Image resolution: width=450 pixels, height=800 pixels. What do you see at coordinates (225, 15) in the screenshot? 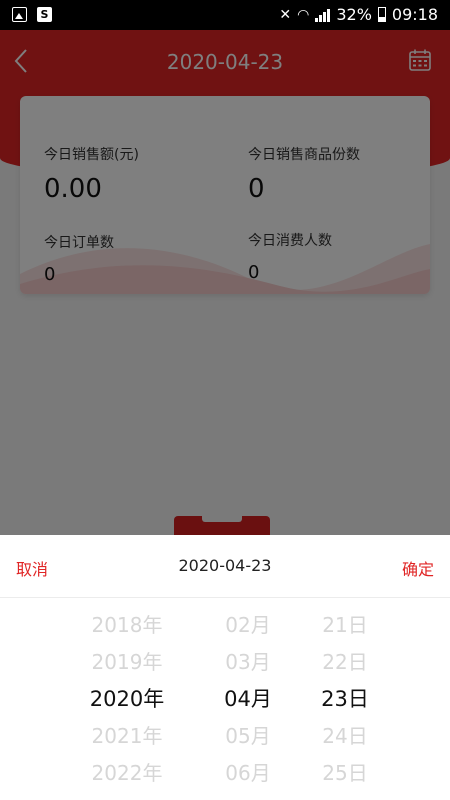
I see `status-bar: S ✕ ◠ 32% 09:18` at bounding box center [225, 15].